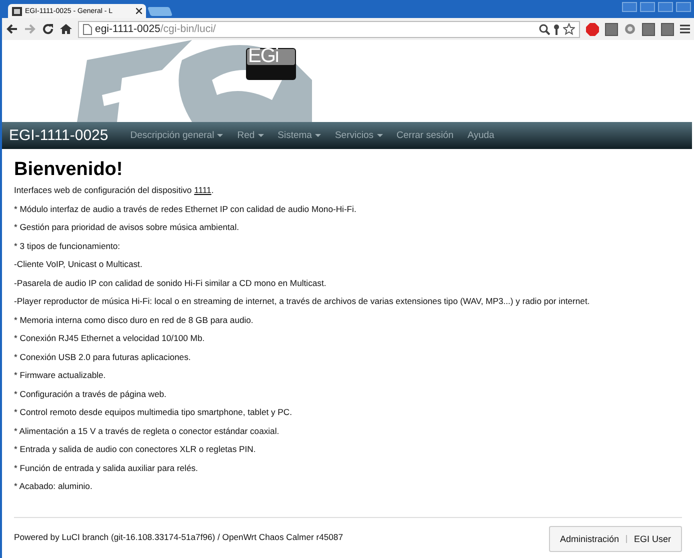 Image resolution: width=694 pixels, height=558 pixels. What do you see at coordinates (69, 170) in the screenshot?
I see `page-heading: Bienvenido!` at bounding box center [69, 170].